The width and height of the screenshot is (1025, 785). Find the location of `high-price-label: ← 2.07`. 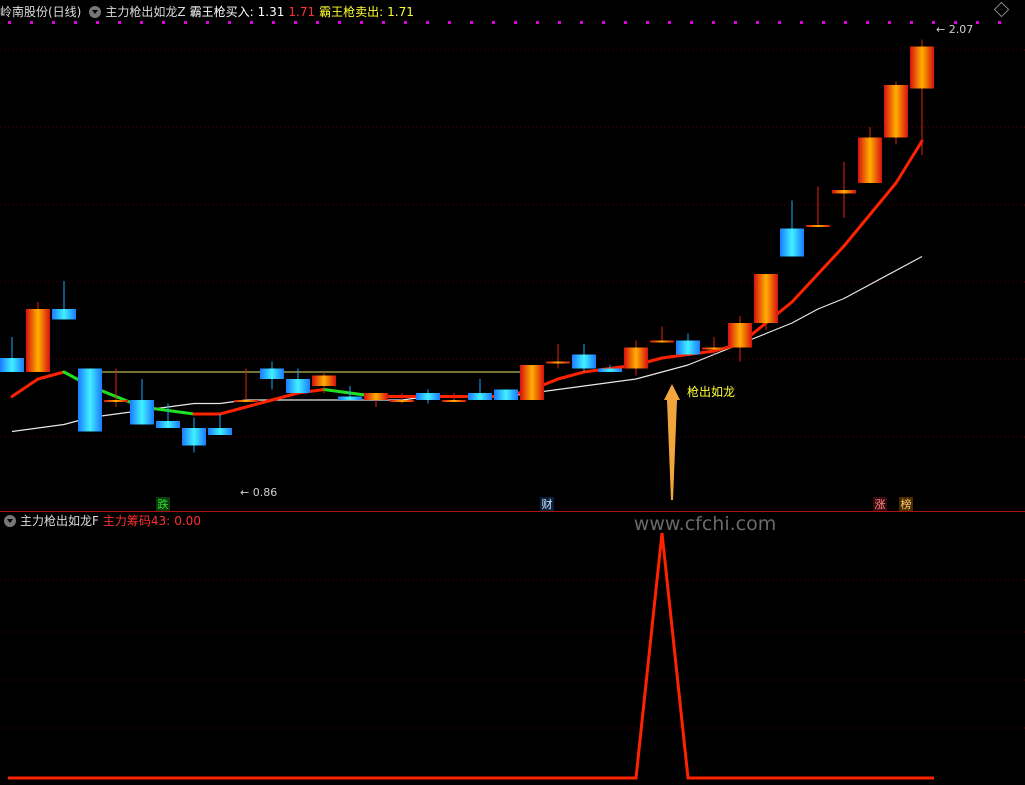

high-price-label: ← 2.07 is located at coordinates (954, 29).